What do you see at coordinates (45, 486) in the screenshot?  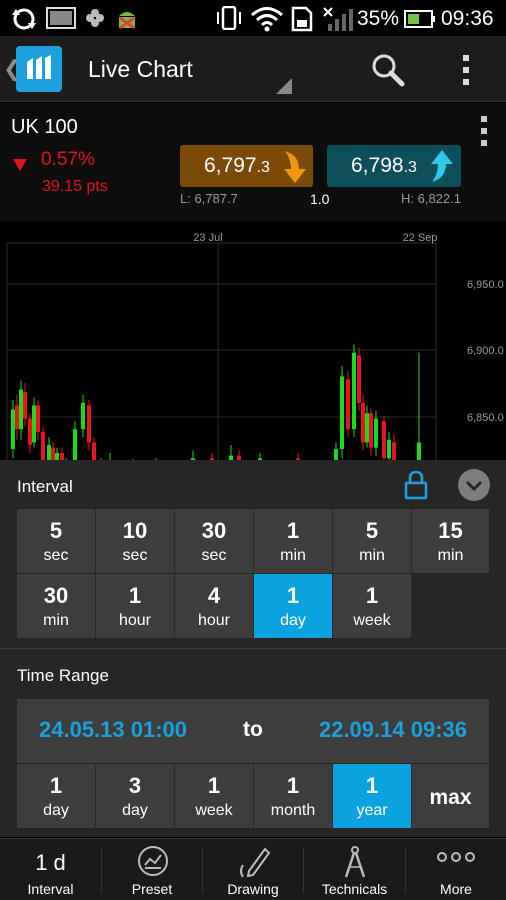 I see `interval-title: Interval` at bounding box center [45, 486].